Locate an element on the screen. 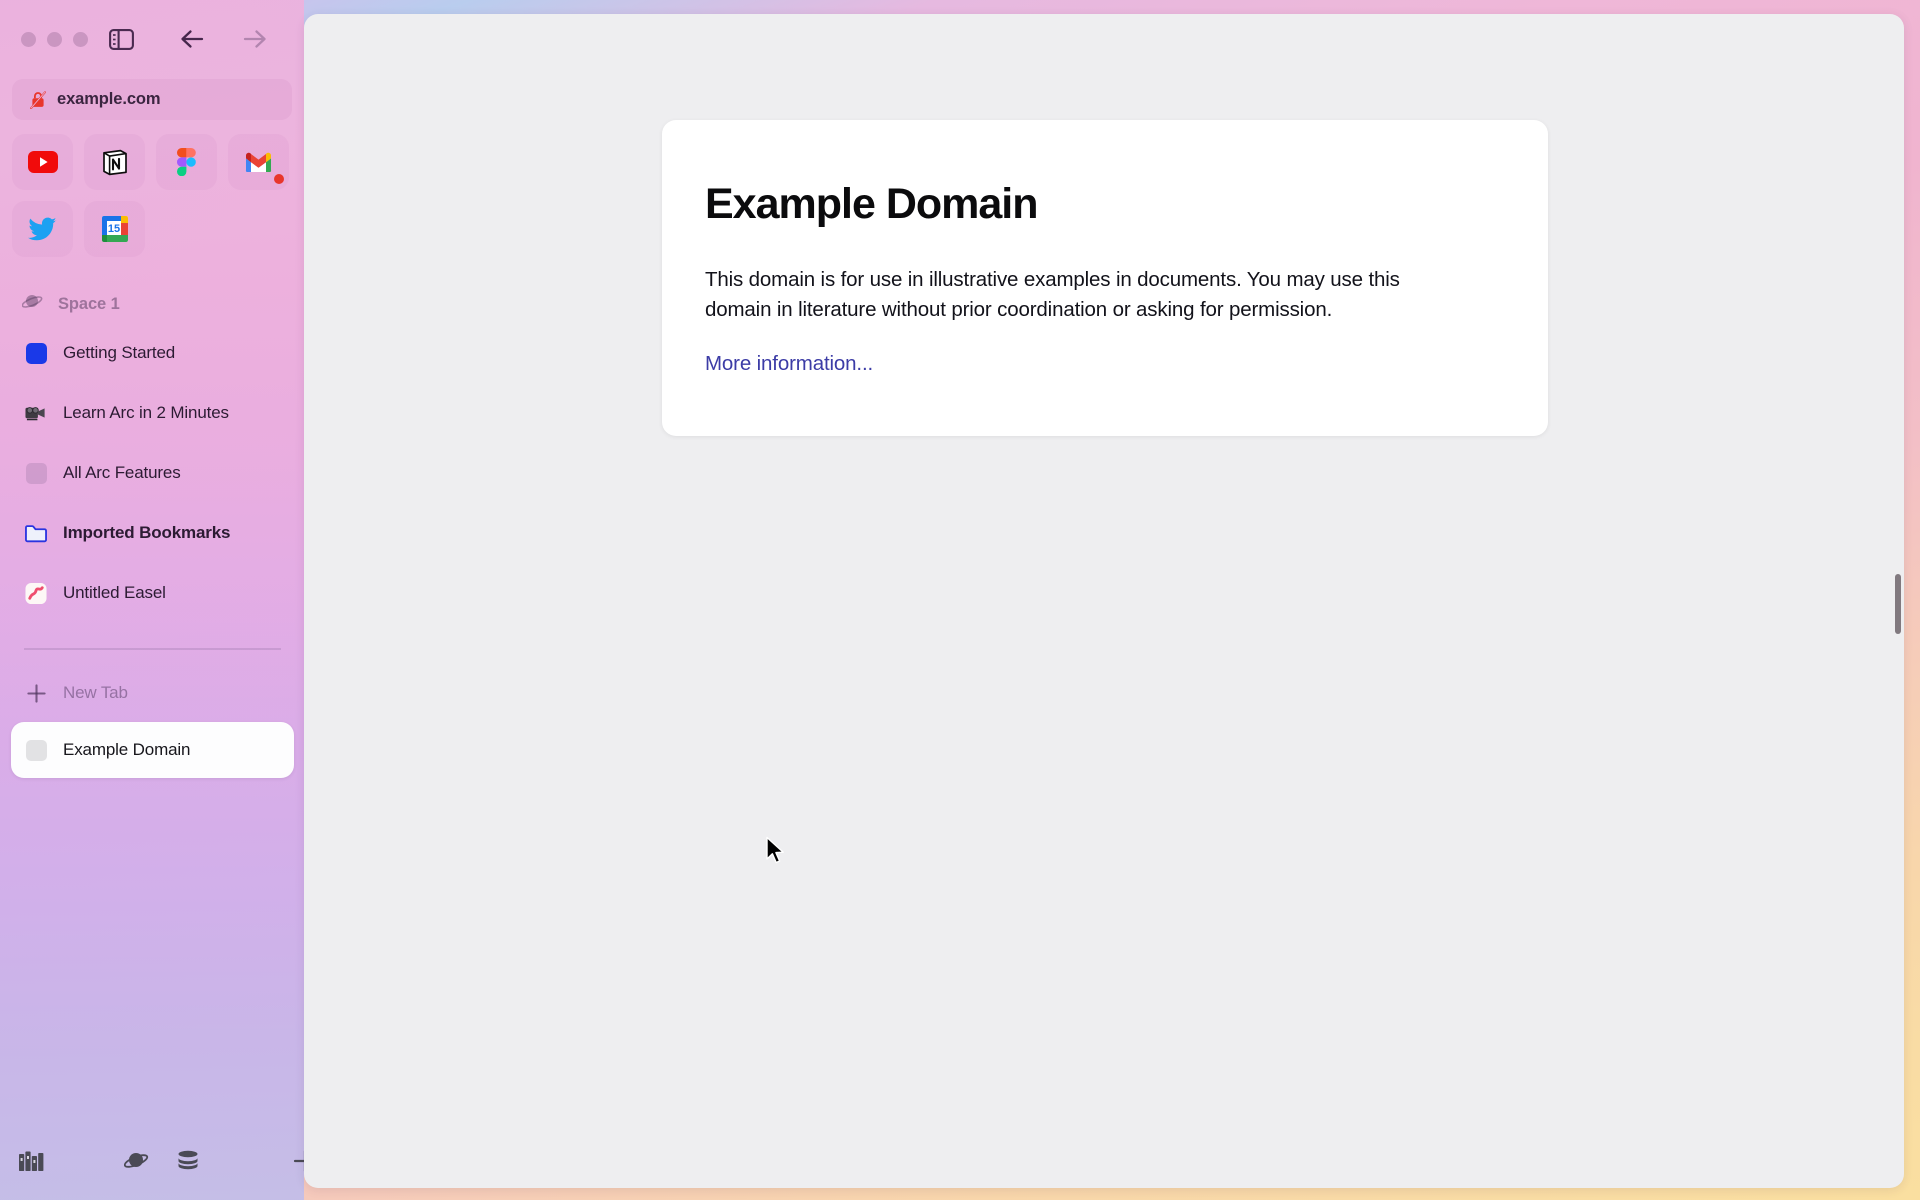 The width and height of the screenshot is (1920, 1200). pinned-app-twitter is located at coordinates (42, 229).